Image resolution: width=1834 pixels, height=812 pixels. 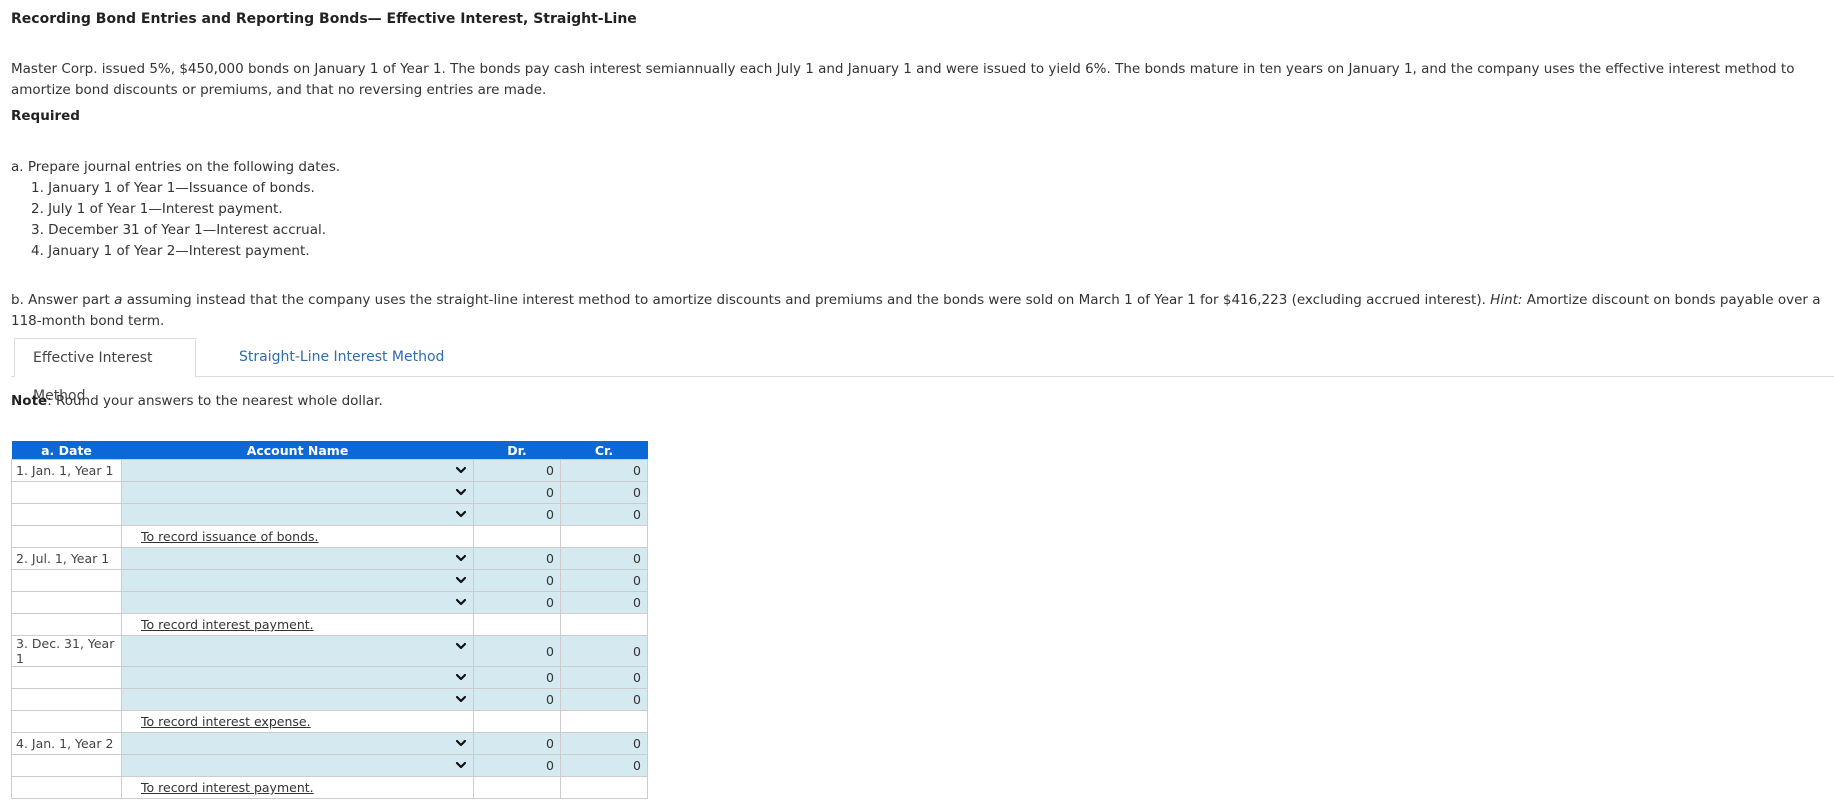 I want to click on header-dr: Dr., so click(x=517, y=450).